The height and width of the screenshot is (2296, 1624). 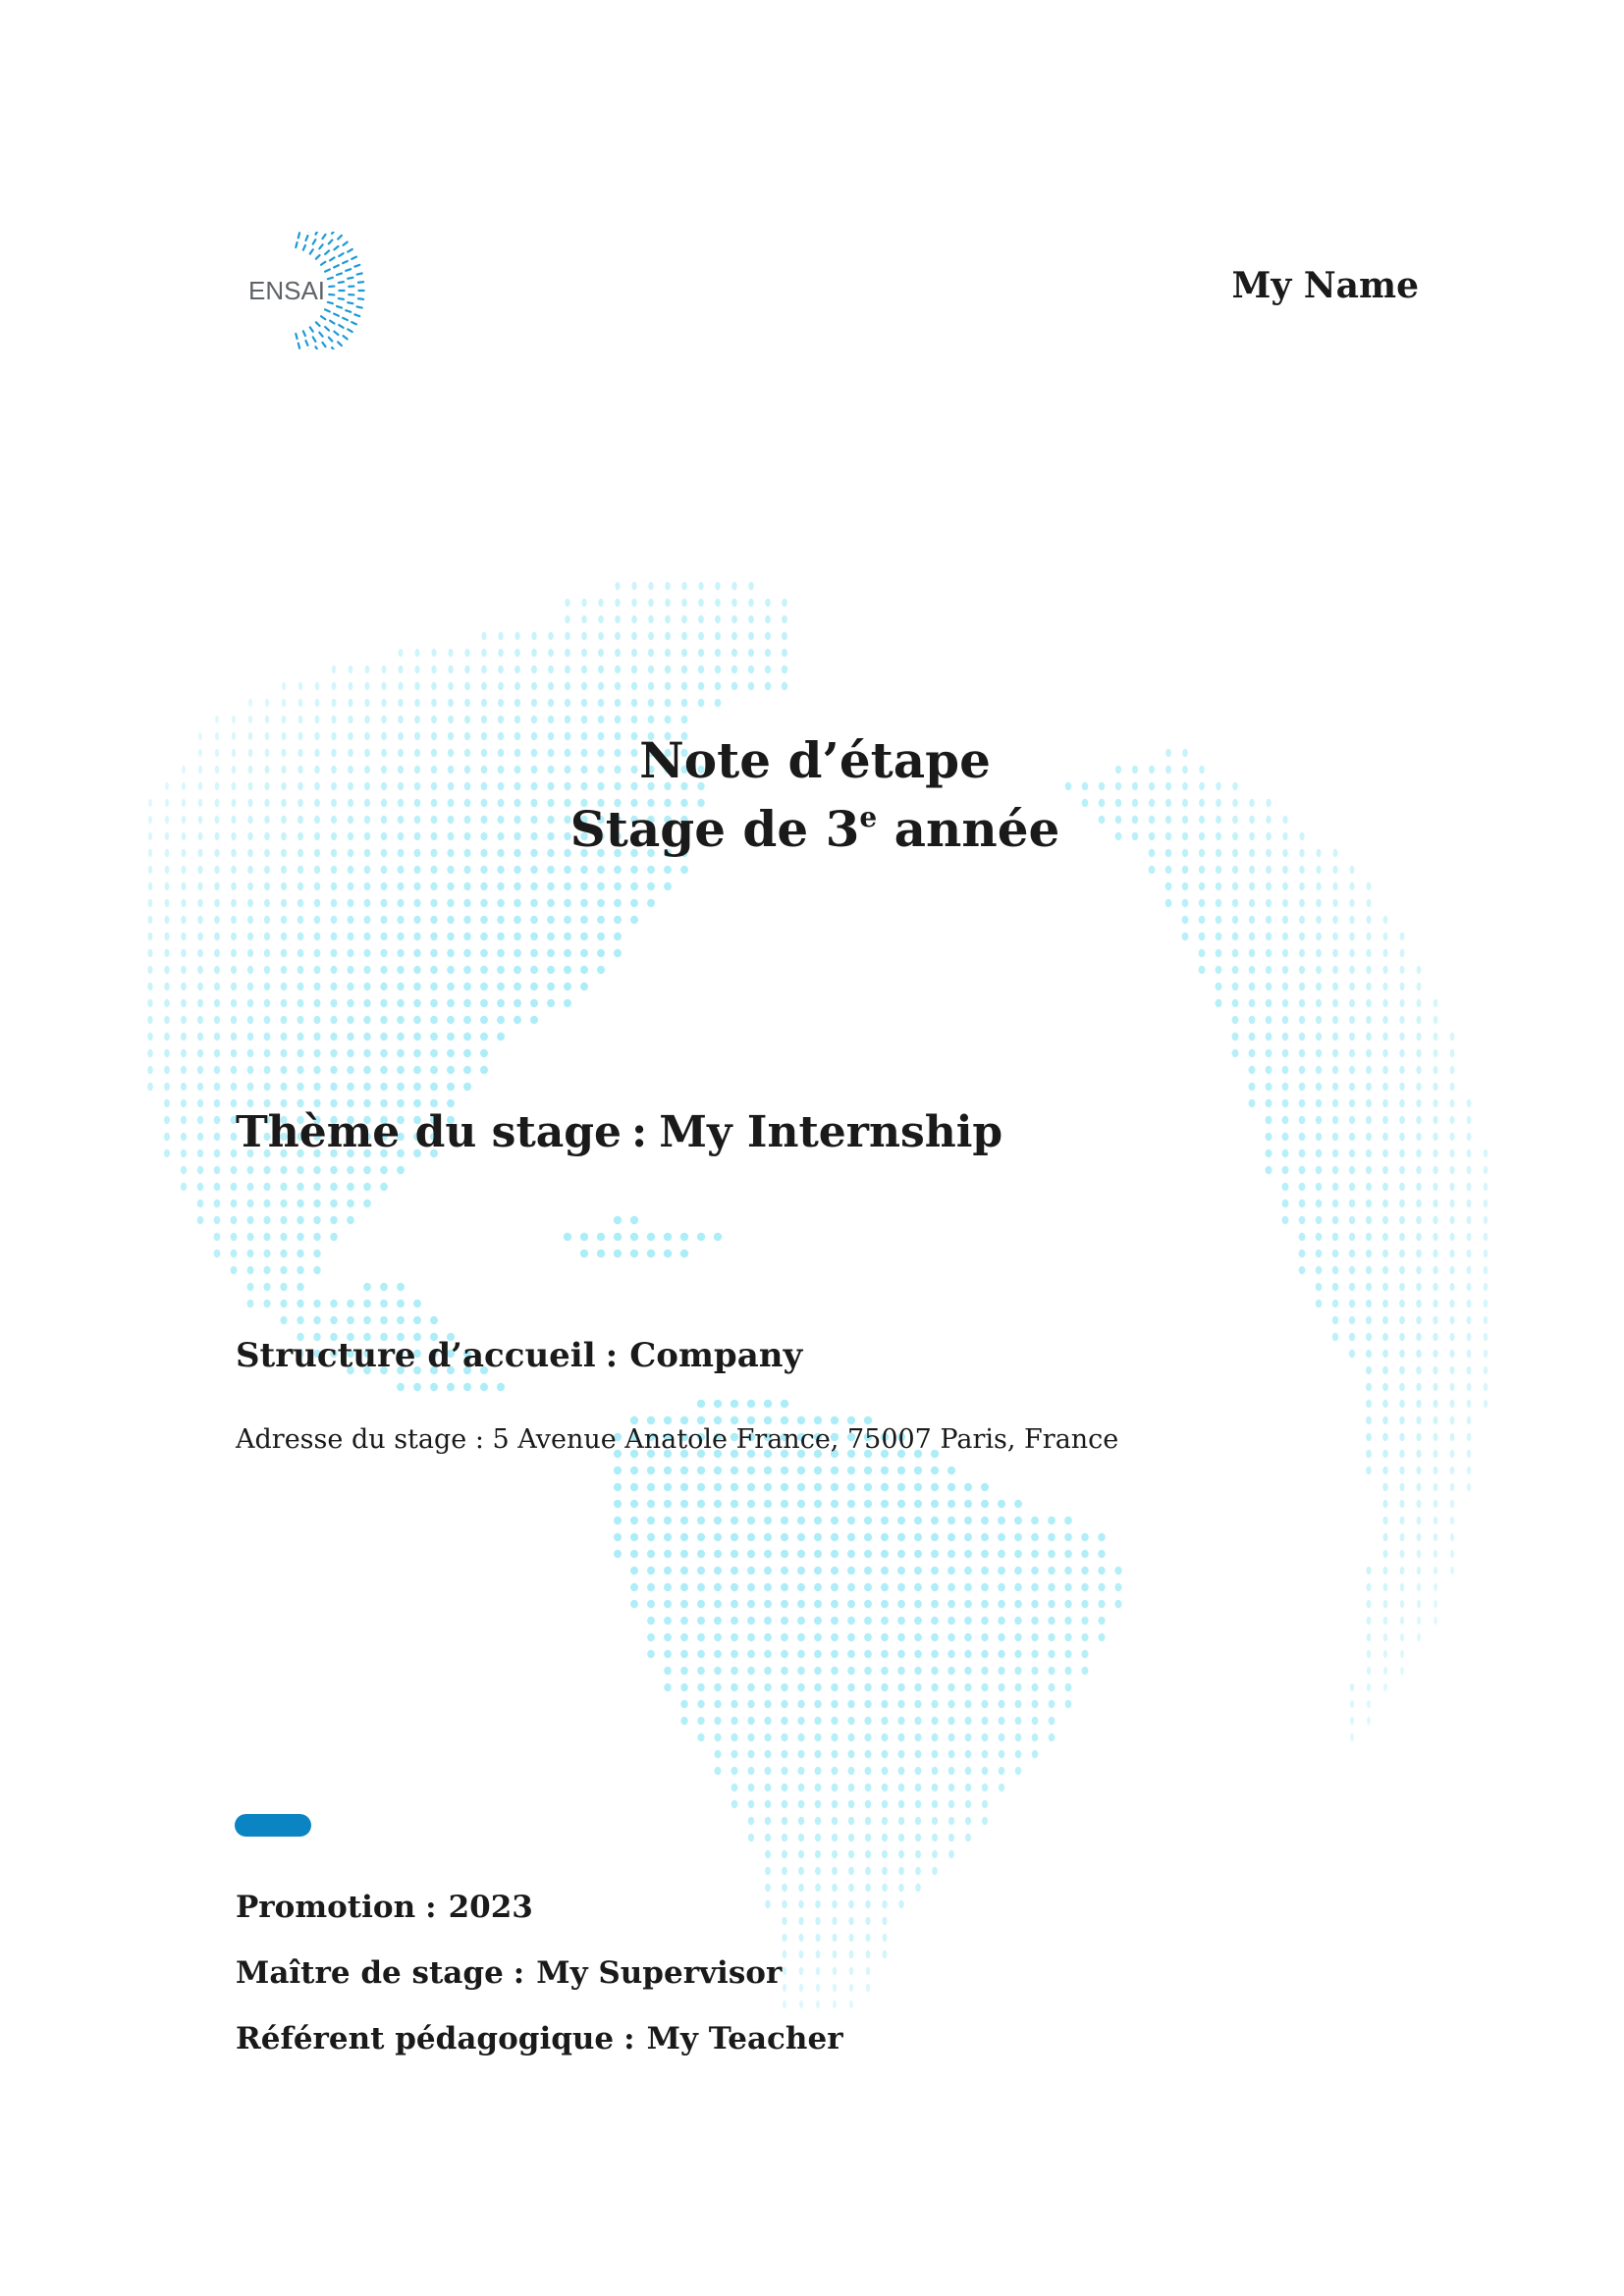 I want to click on internship-theme: Thème du stage: My Internship, so click(x=619, y=1132).